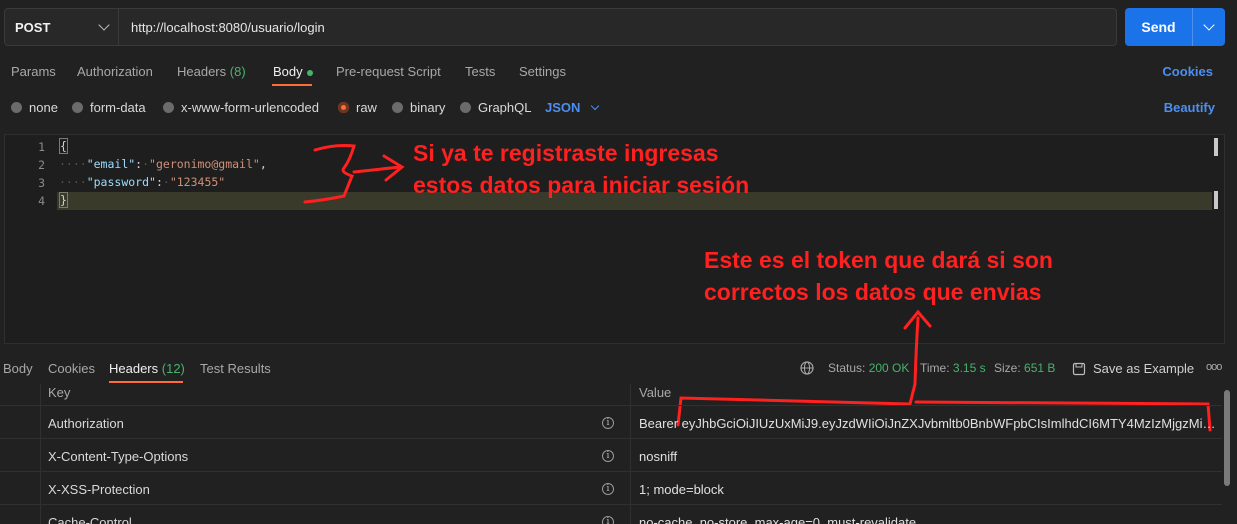  What do you see at coordinates (235, 368) in the screenshot?
I see `tab-test-results: Test Results` at bounding box center [235, 368].